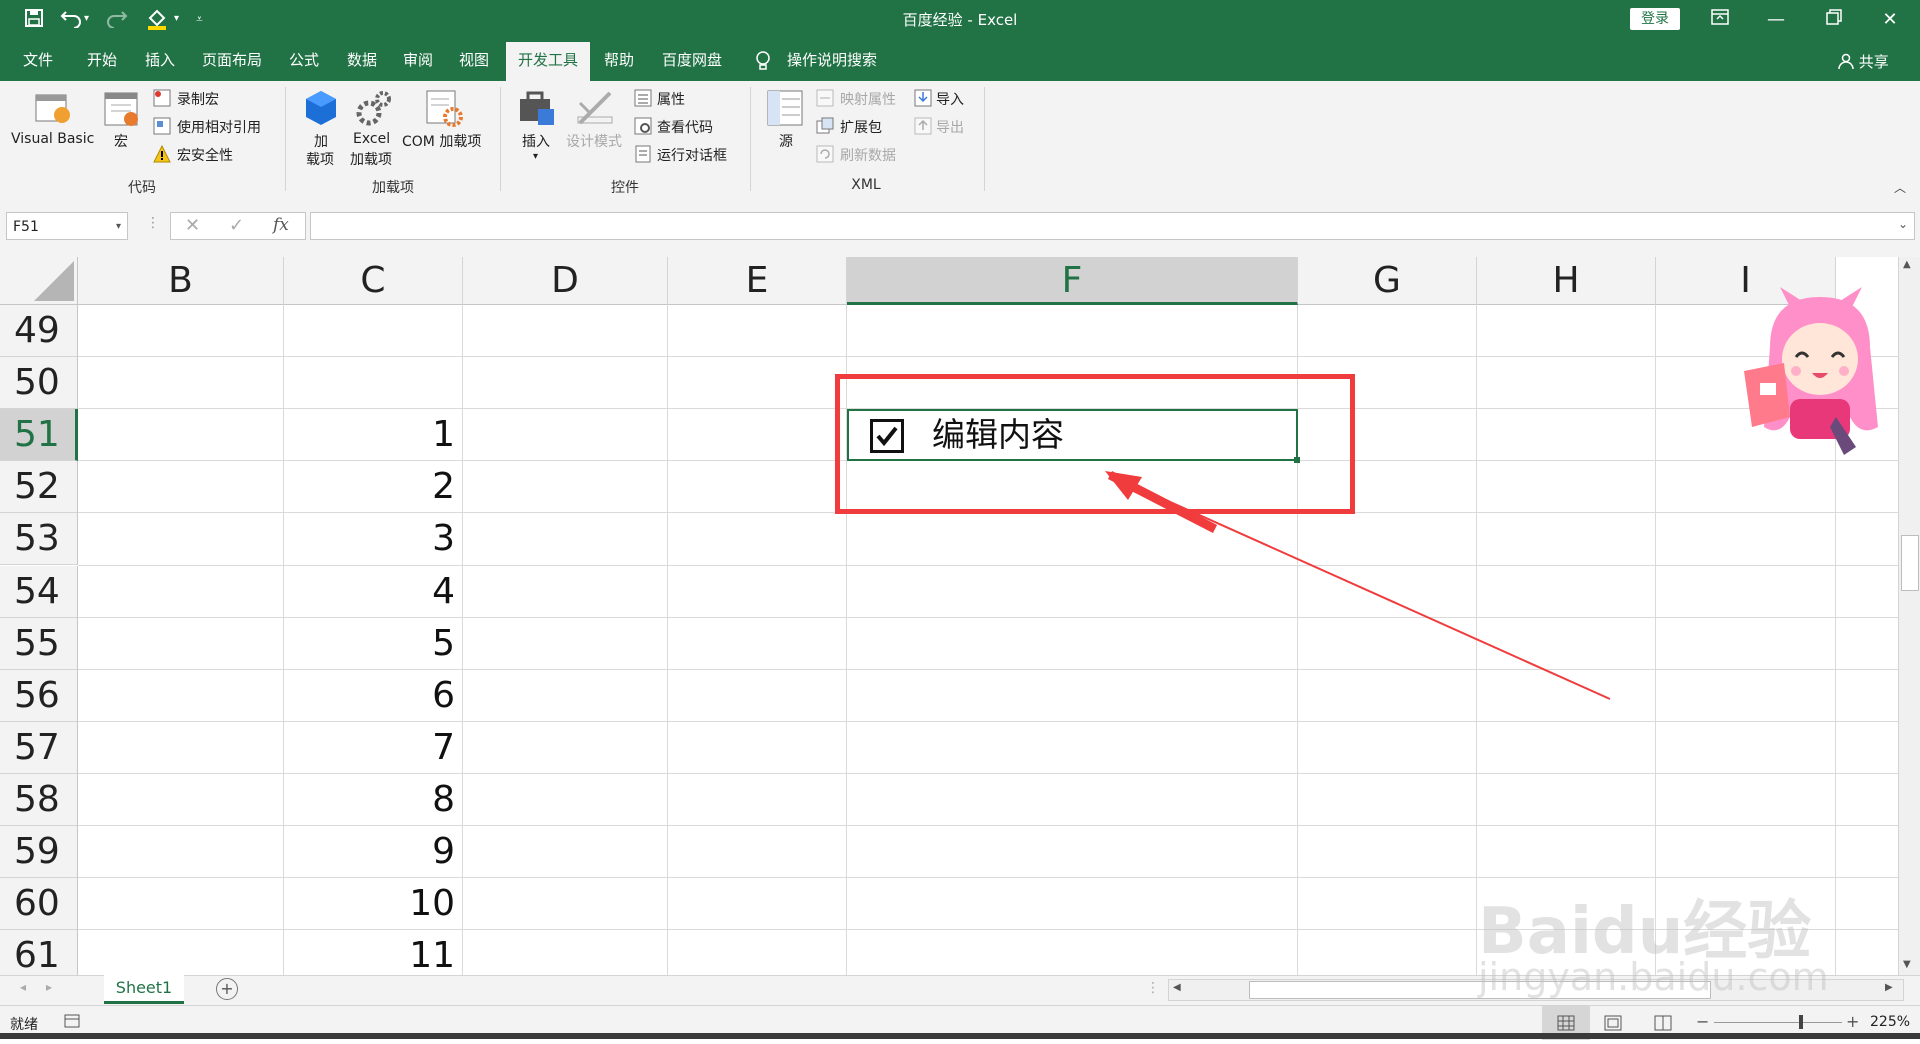 Image resolution: width=1920 pixels, height=1044 pixels. I want to click on confirm-entry-icon: ✓, so click(236, 225).